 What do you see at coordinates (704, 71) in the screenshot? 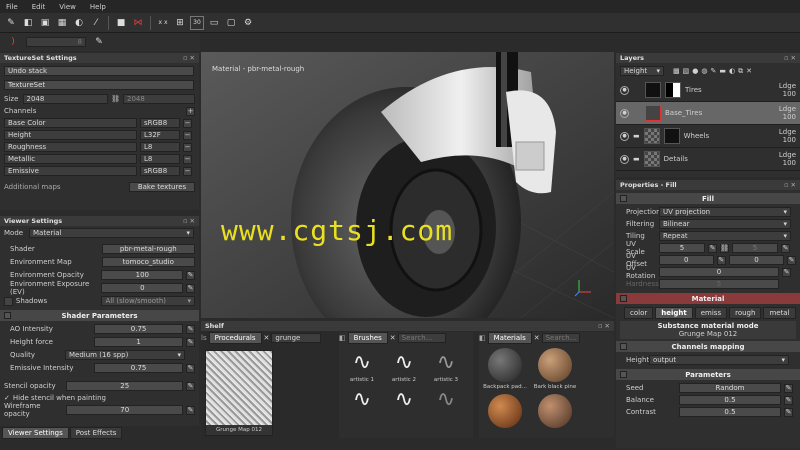
I see `effect-icon: ◍` at bounding box center [704, 71].